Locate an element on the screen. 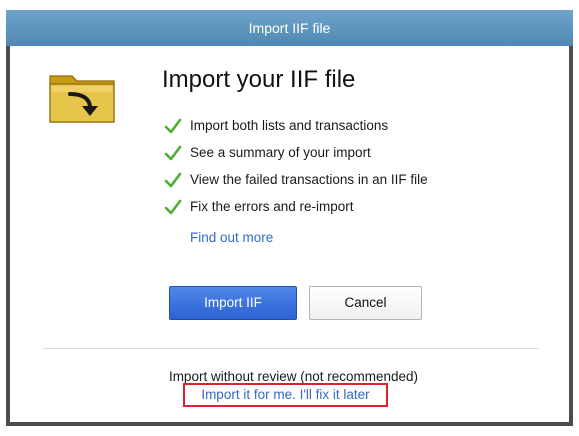 This screenshot has height=436, width=579. find-out-more-link: Find out more is located at coordinates (231, 237).